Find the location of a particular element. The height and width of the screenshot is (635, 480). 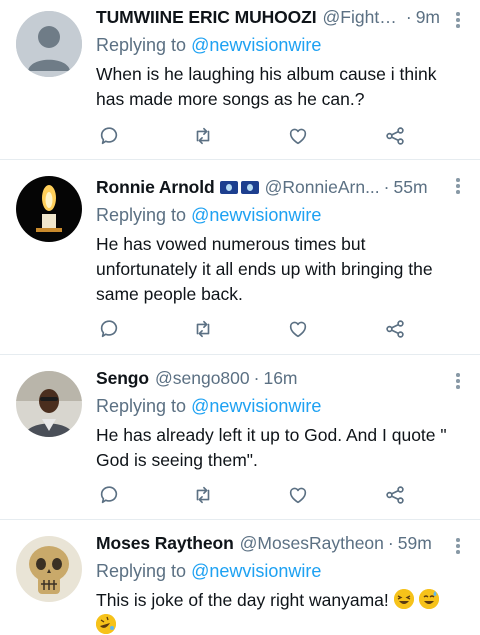

tweet-text: This is joke of the day right wanyama! is located at coordinates (288, 611).